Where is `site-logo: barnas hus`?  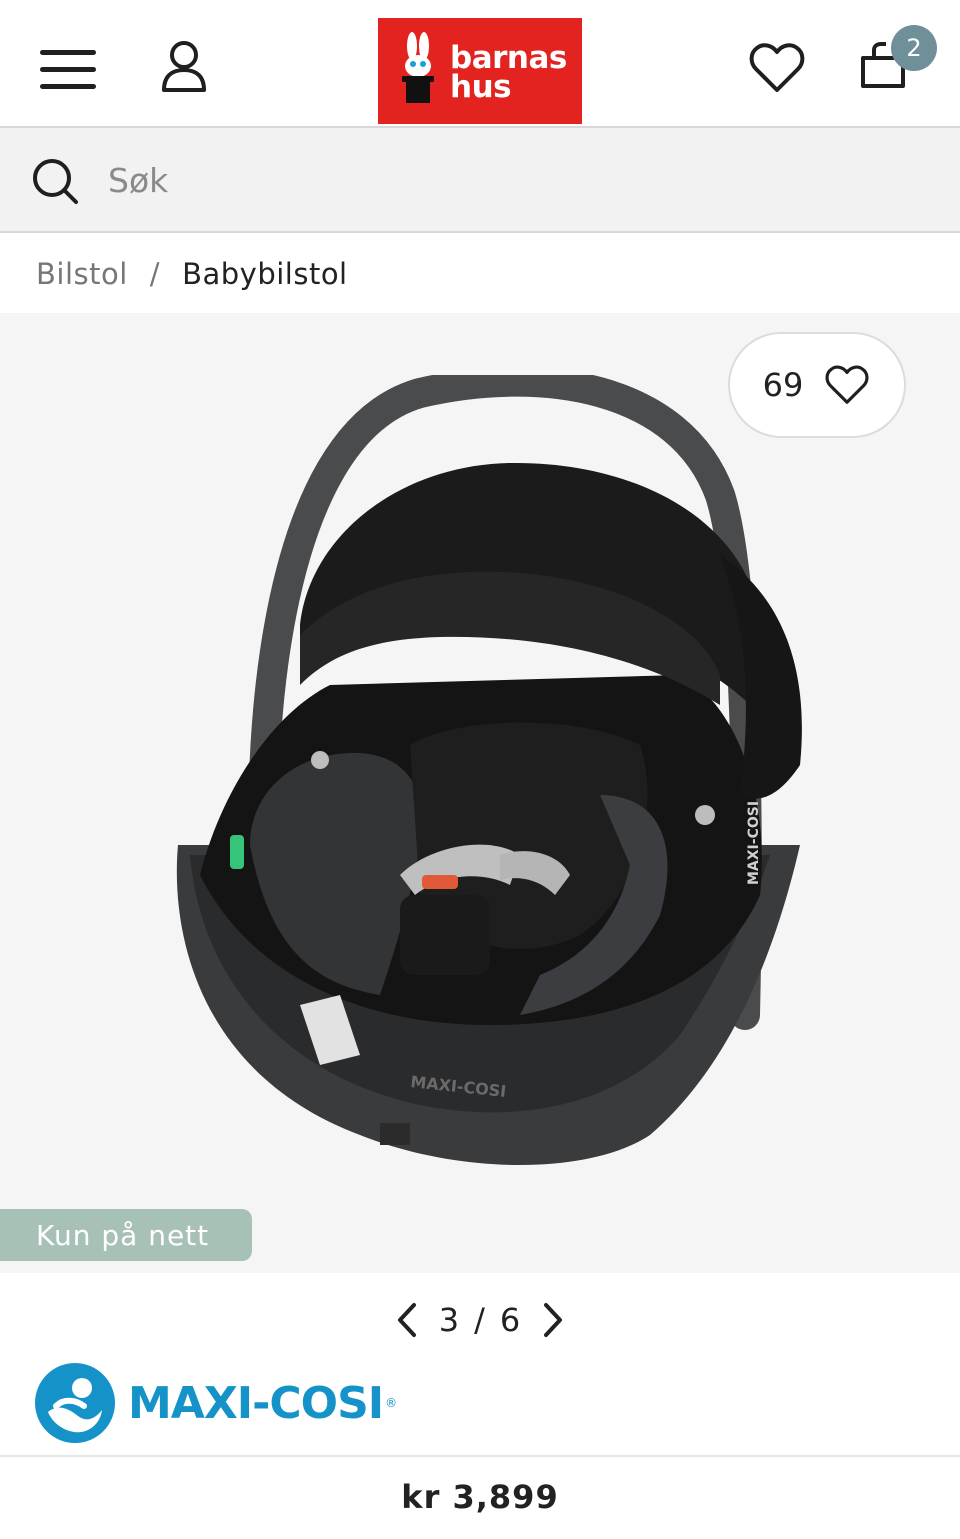
site-logo: barnas hus is located at coordinates (480, 71).